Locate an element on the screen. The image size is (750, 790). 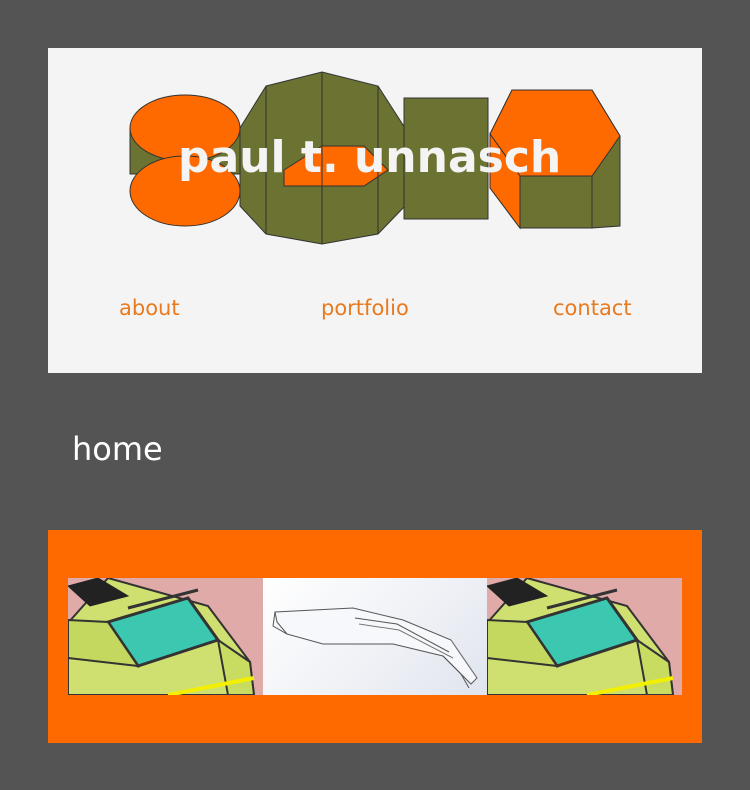
main-nav: about portfolio contact is located at coordinates (375, 311).